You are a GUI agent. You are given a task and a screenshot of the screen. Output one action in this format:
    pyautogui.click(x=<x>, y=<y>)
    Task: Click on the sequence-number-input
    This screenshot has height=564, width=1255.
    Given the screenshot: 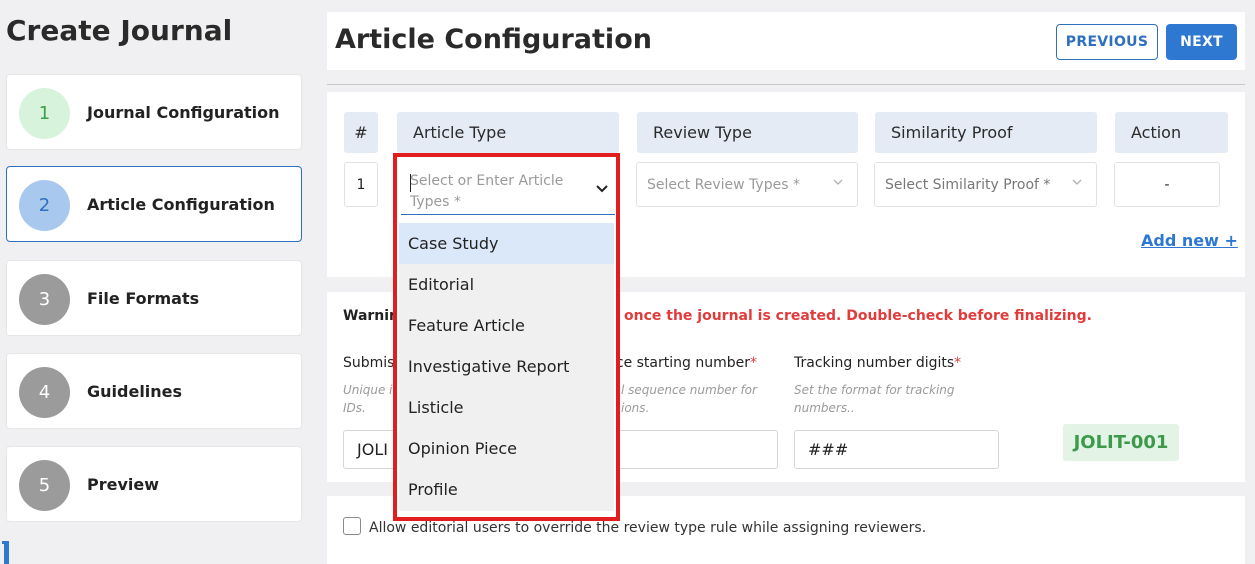 What is the action you would take?
    pyautogui.click(x=692, y=449)
    